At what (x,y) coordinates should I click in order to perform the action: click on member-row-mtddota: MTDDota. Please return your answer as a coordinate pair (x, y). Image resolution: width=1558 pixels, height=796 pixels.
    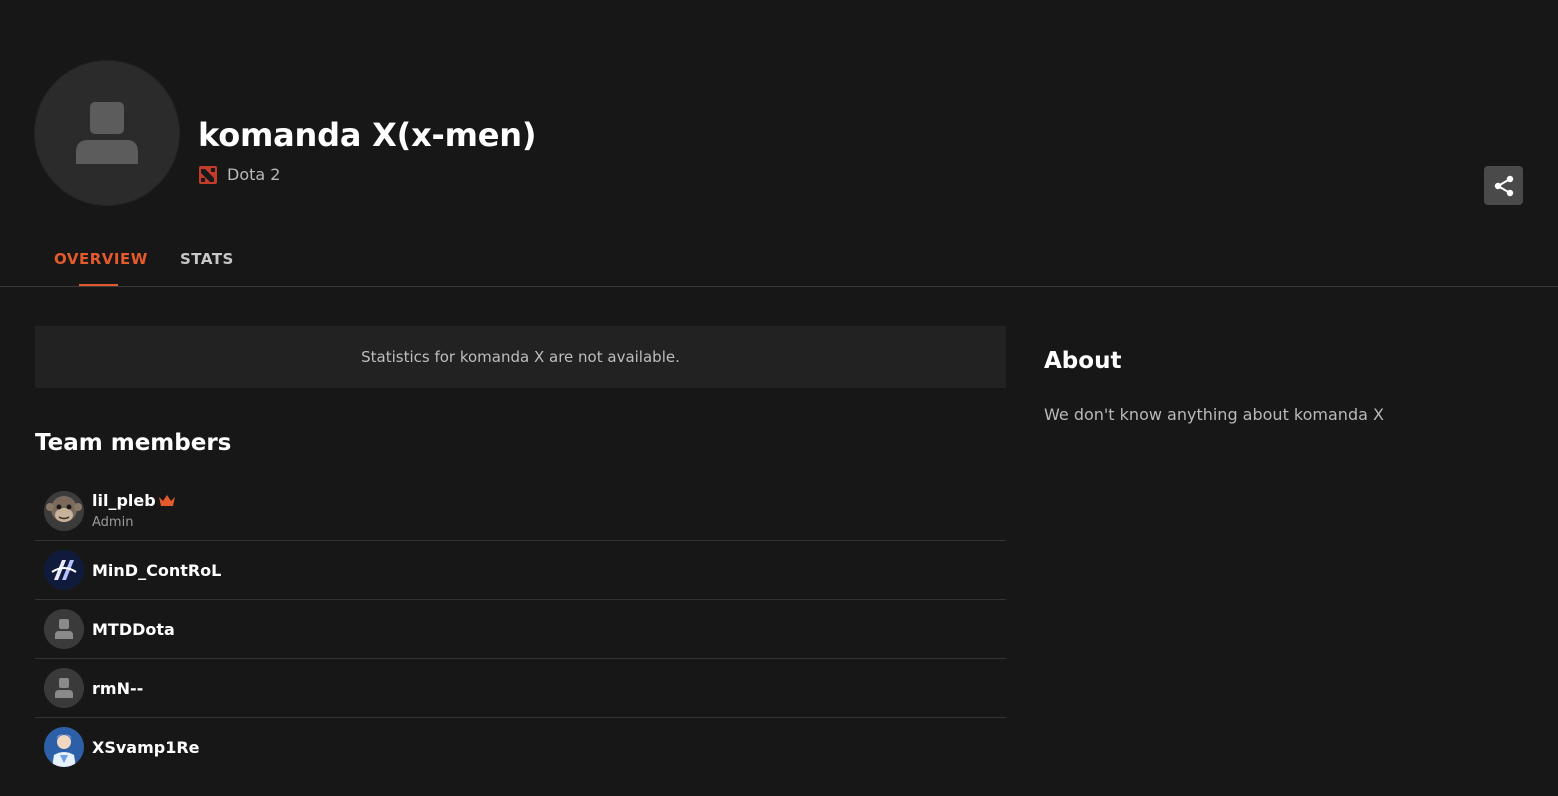
    Looking at the image, I should click on (520, 629).